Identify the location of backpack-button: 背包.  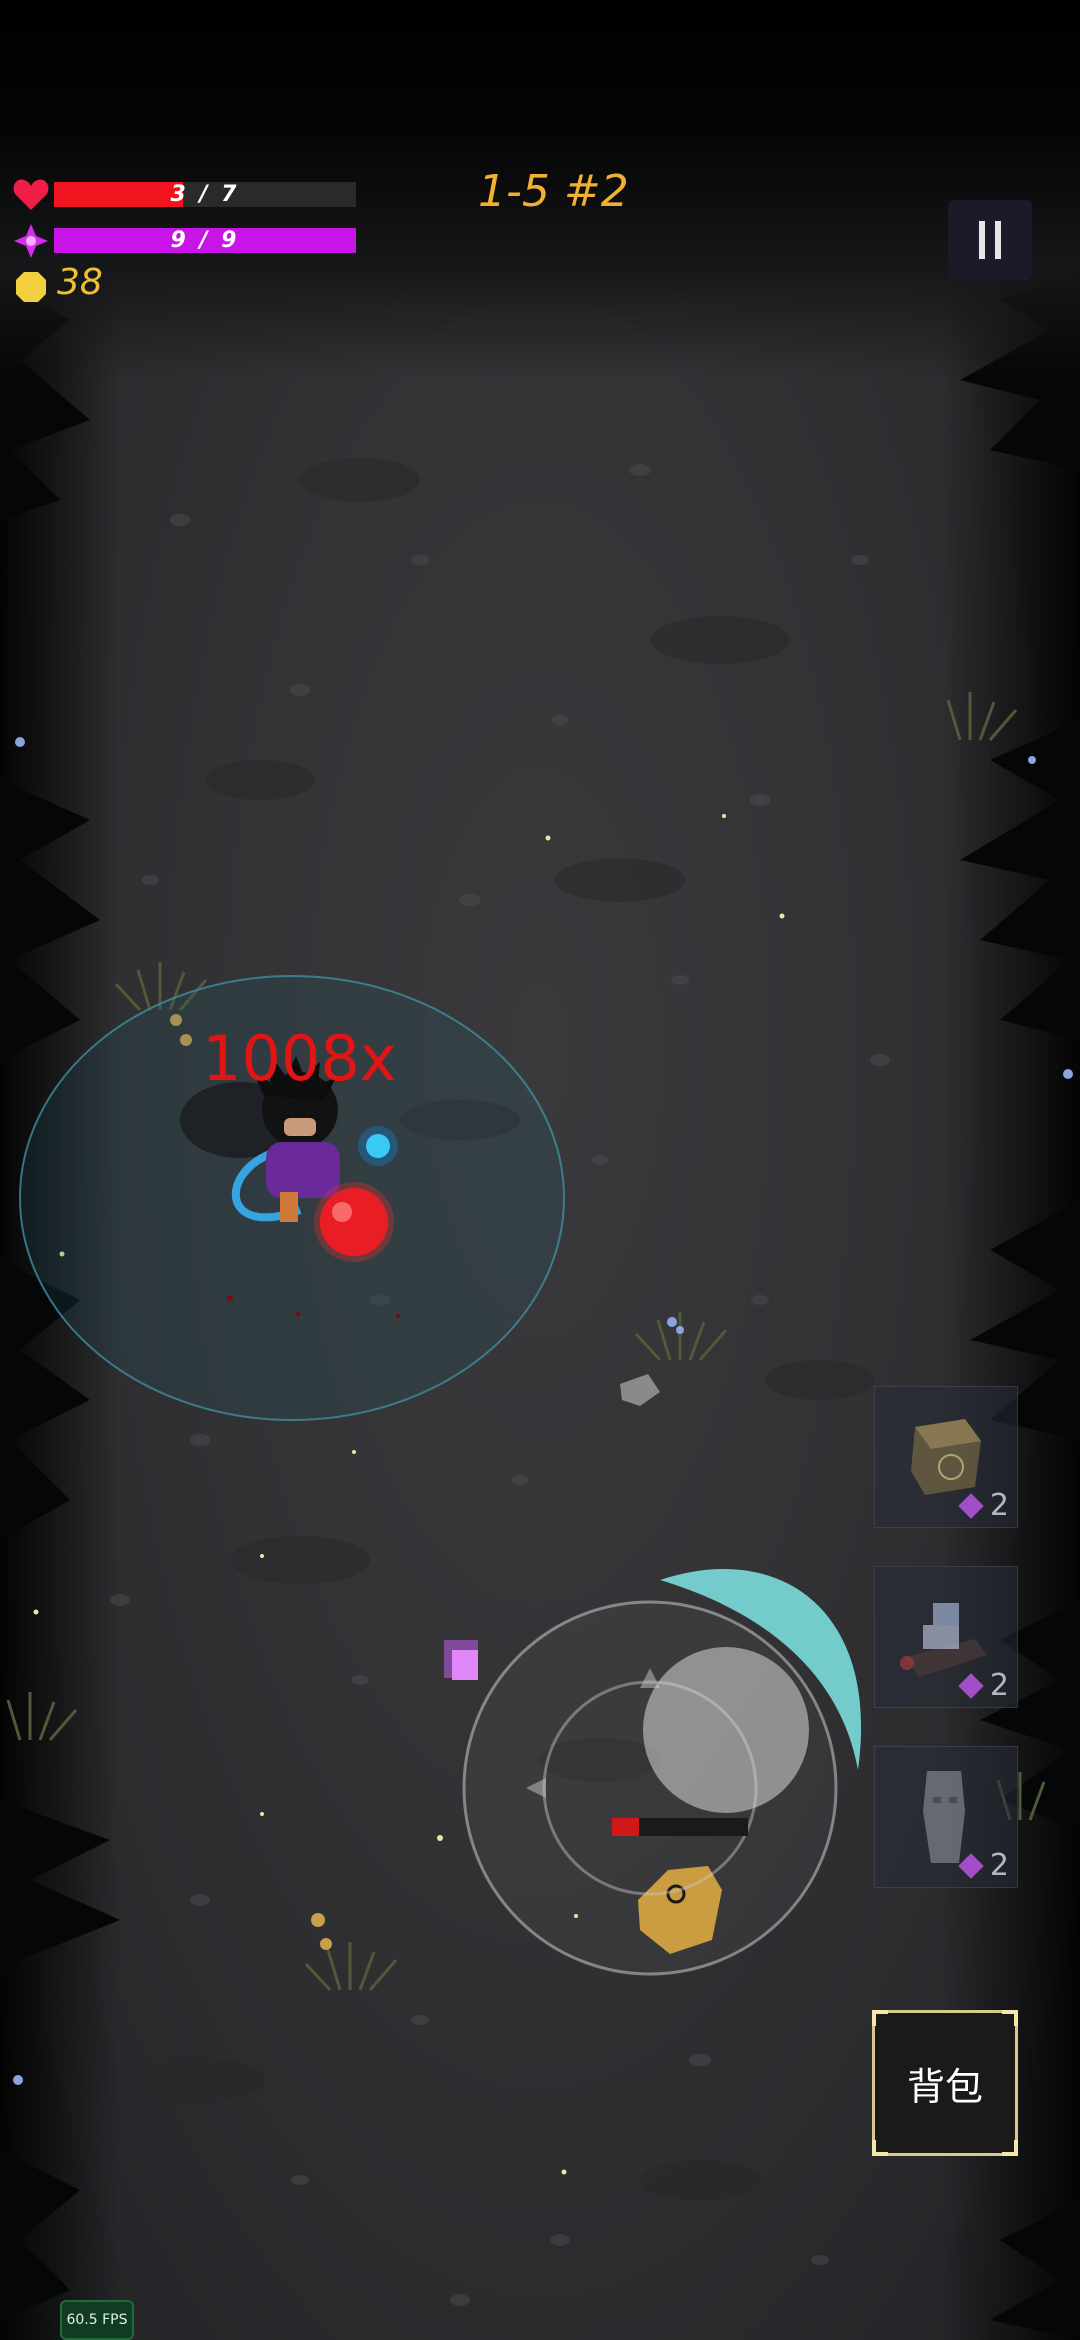
(945, 2083).